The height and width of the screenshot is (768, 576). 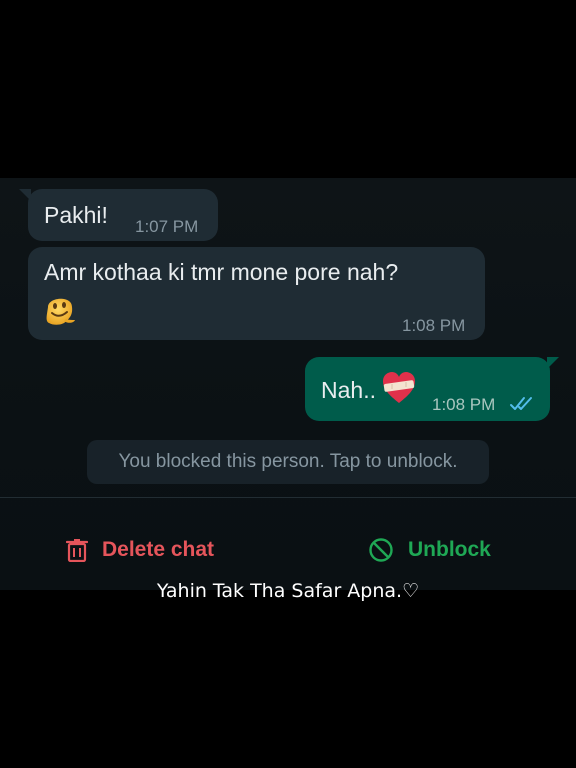 I want to click on blocked-notice: You blocked this person. Tap to unblock., so click(x=288, y=462).